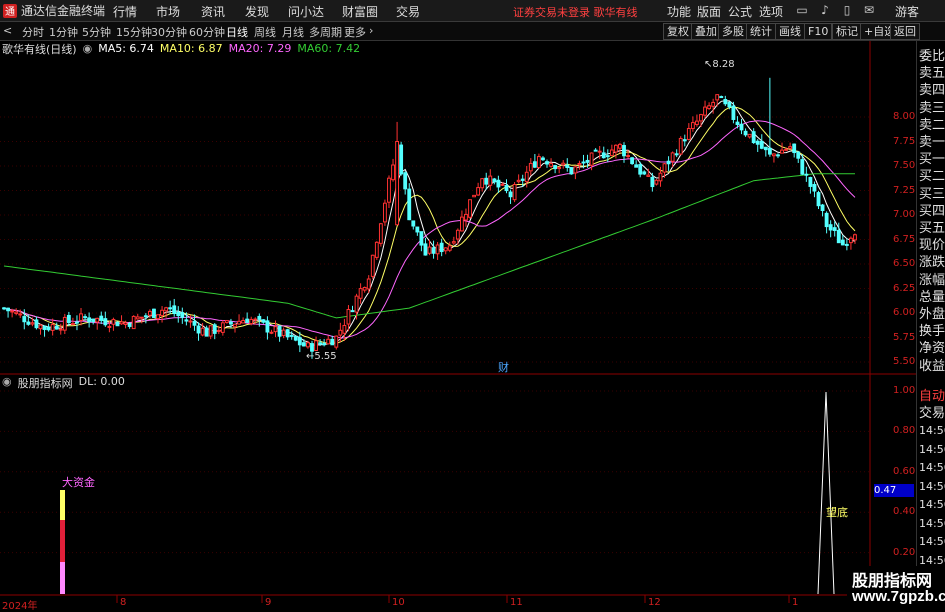 The height and width of the screenshot is (612, 945). I want to click on current-value-tag: 0.47, so click(894, 490).